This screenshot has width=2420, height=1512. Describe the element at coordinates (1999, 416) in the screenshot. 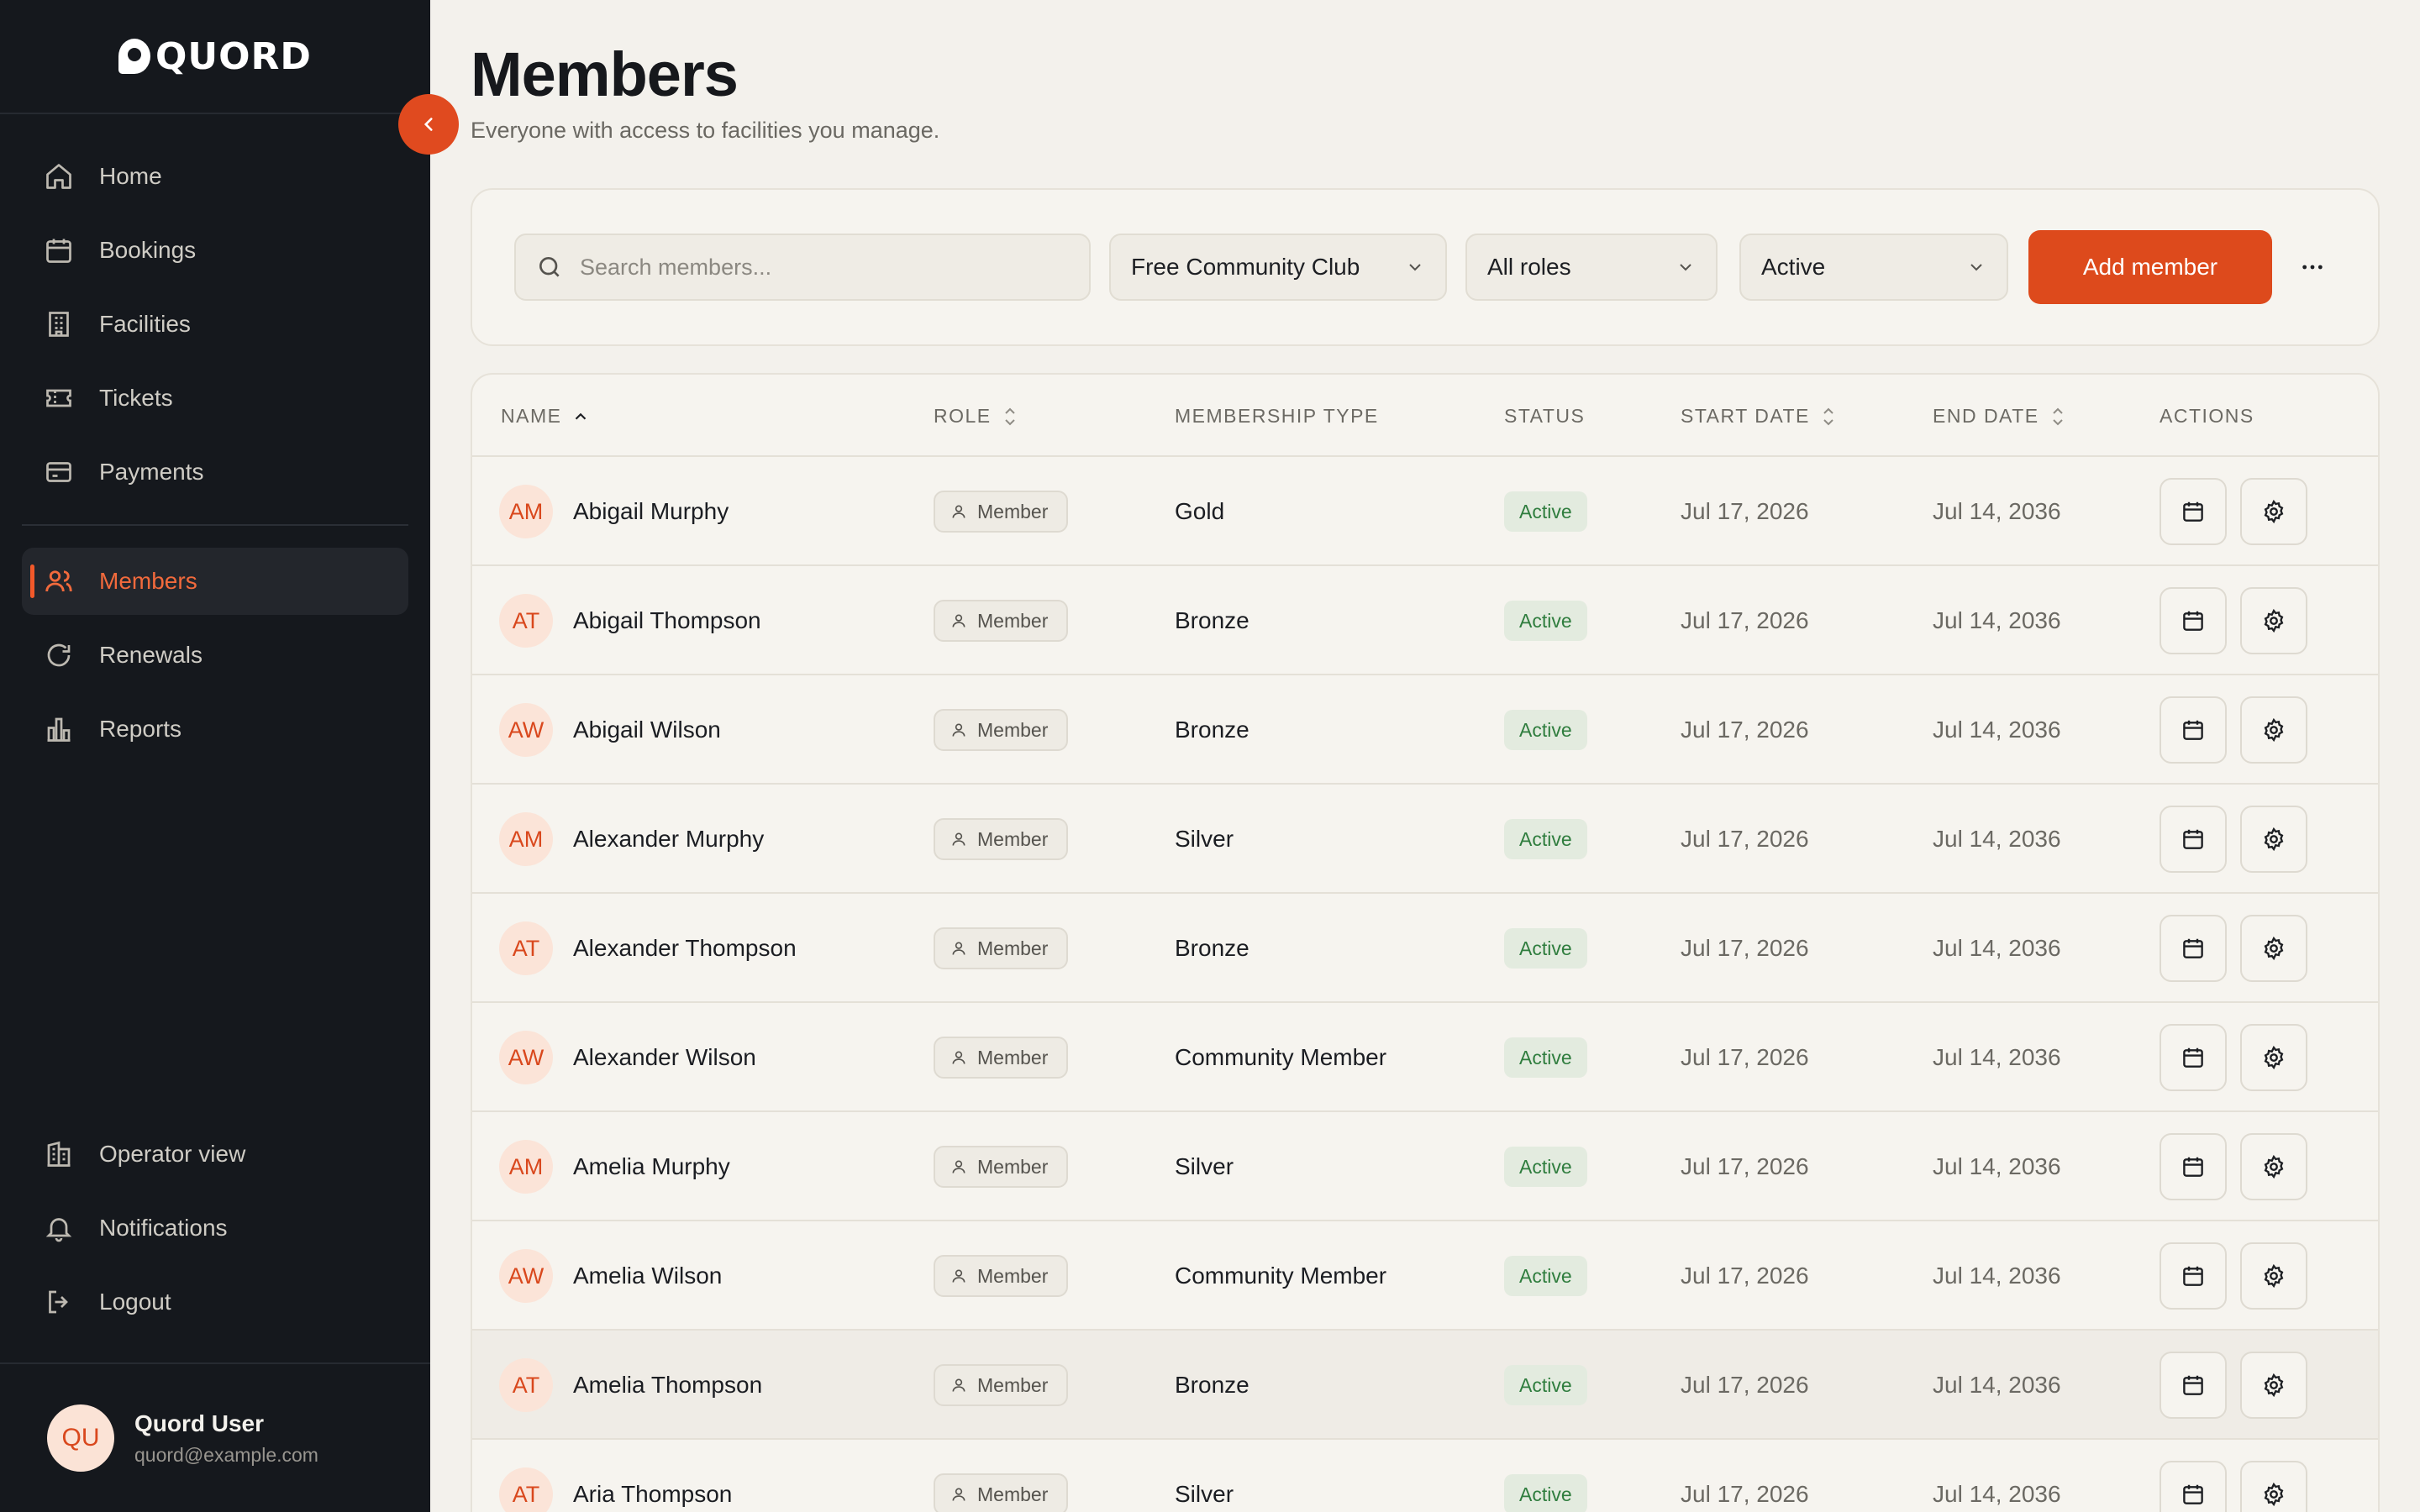

I see `column-header-end-date: END DATE` at that location.